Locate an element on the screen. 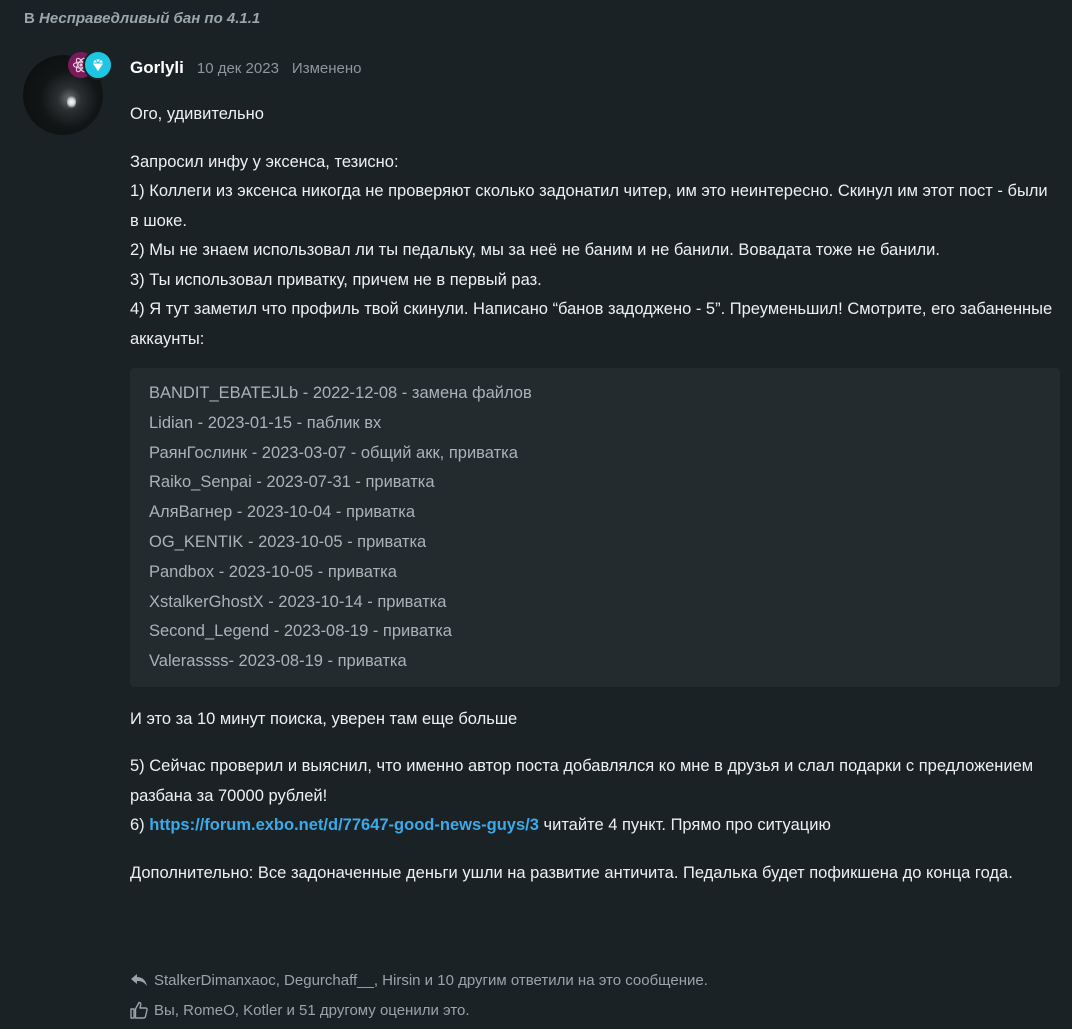  banned-account-line: Lidian - 2023-01-15 - паблик вх is located at coordinates (265, 422).